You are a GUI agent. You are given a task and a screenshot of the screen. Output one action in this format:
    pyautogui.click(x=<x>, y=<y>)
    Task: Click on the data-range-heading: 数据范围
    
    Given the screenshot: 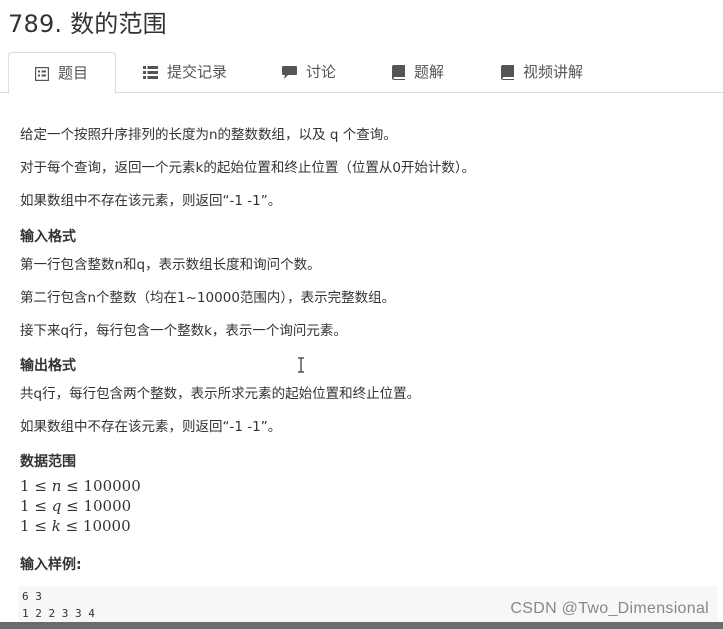 What is the action you would take?
    pyautogui.click(x=48, y=462)
    